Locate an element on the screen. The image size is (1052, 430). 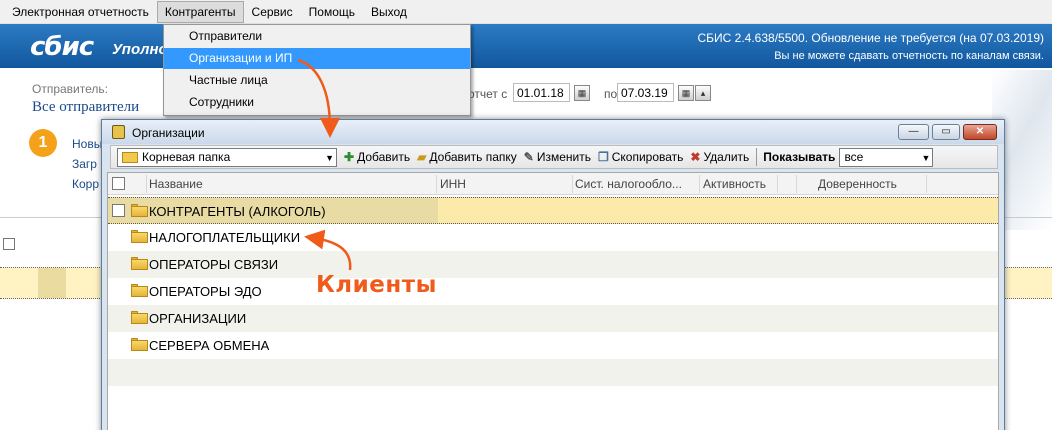
maximize-button: ▭ is located at coordinates (946, 132).